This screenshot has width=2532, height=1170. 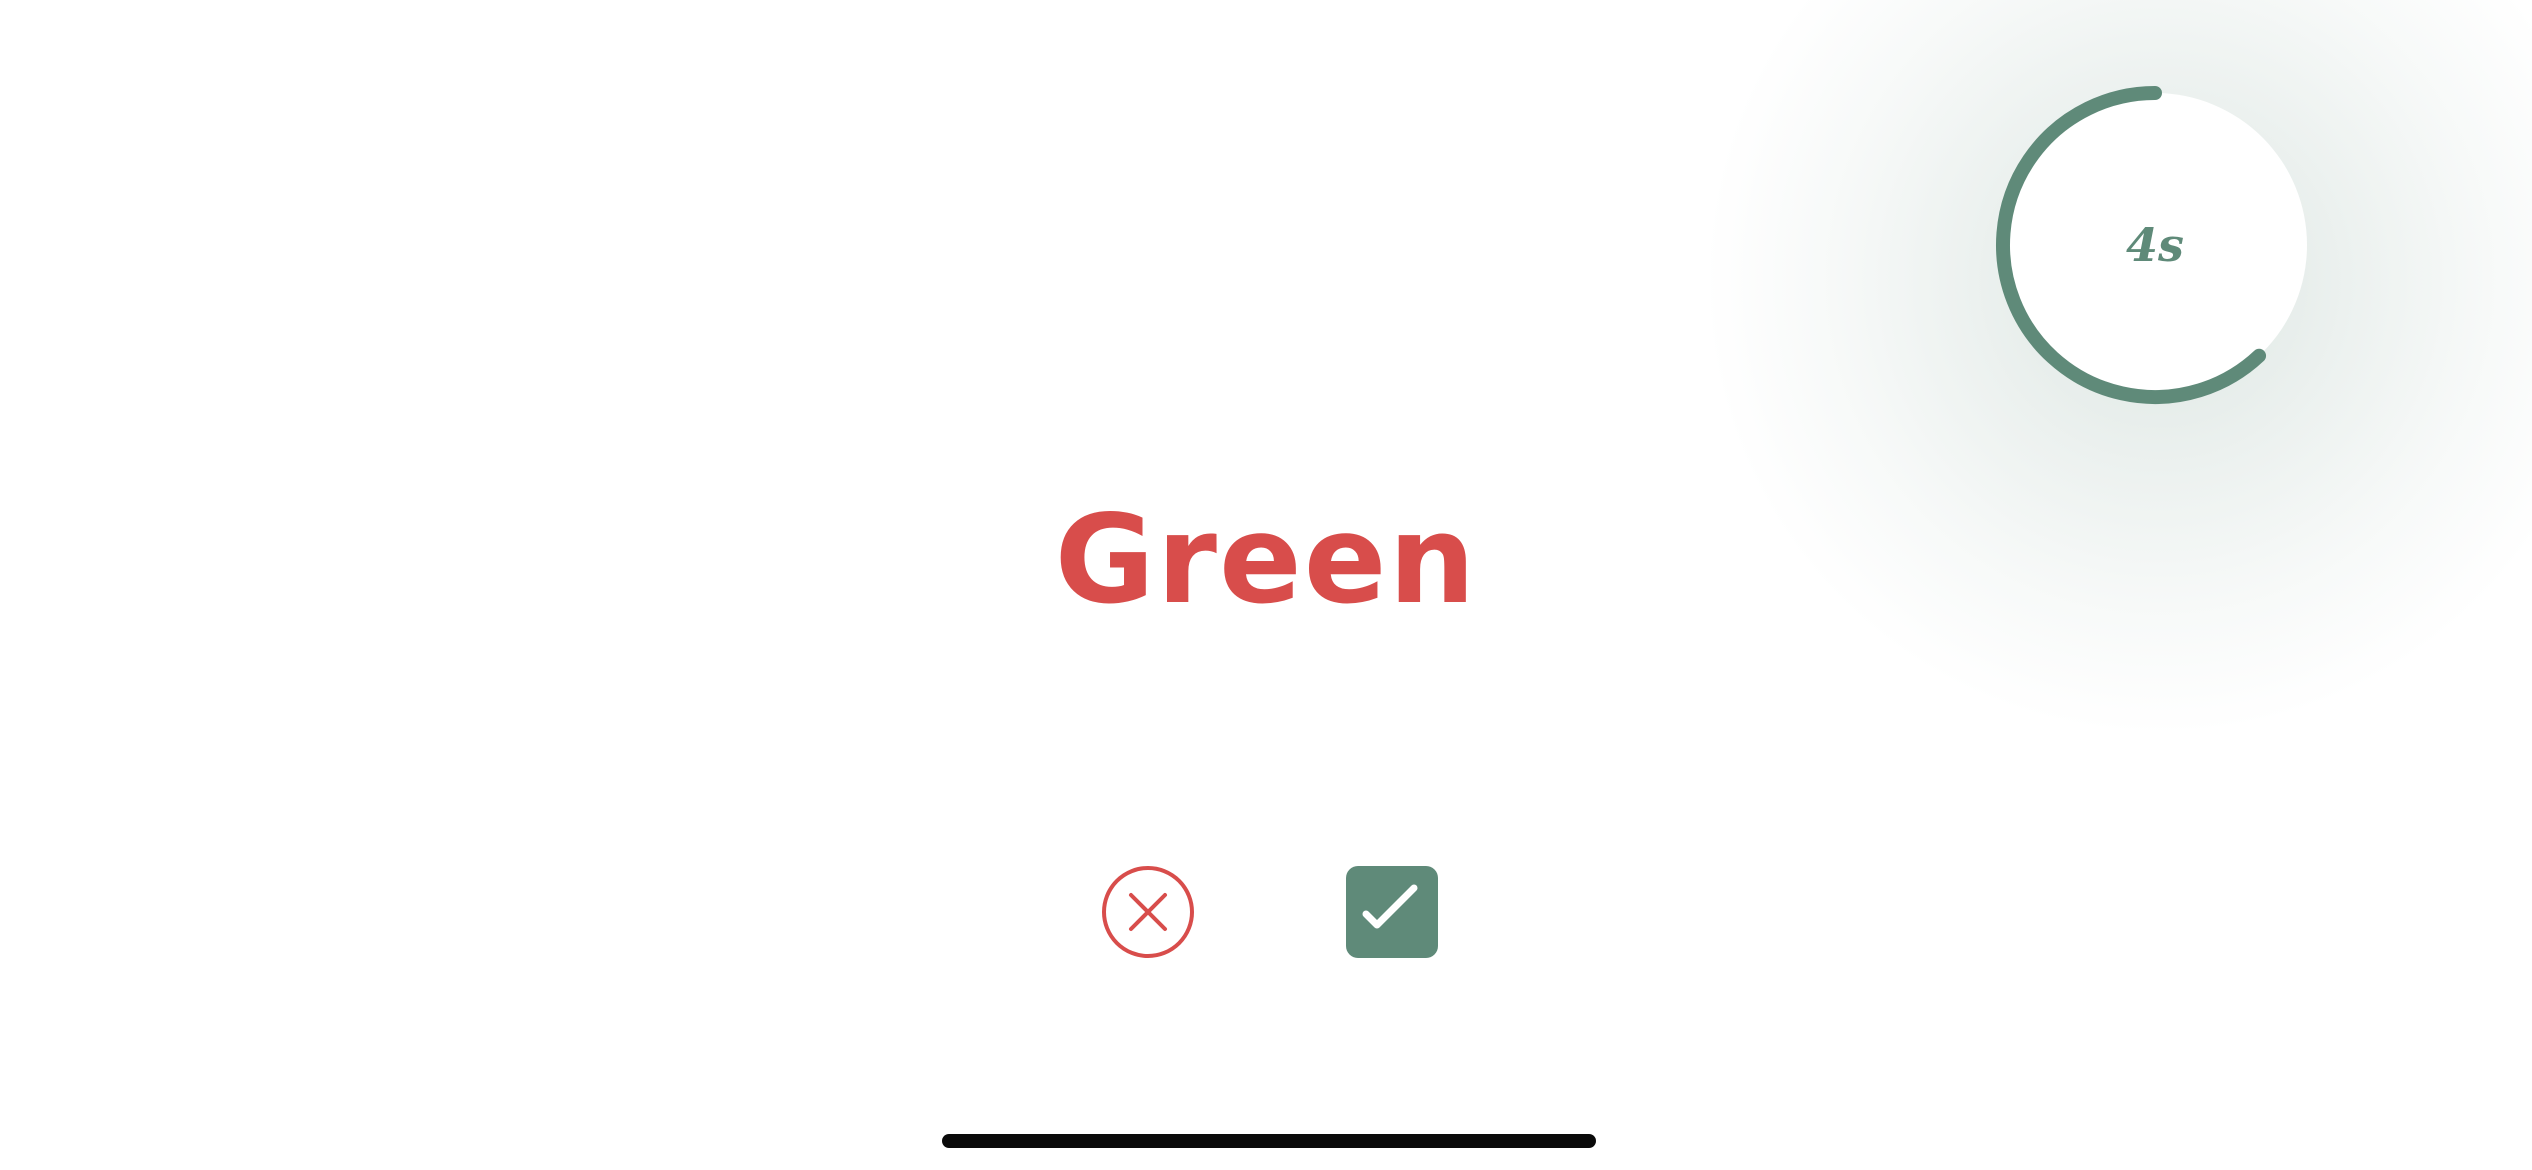 What do you see at coordinates (1390, 906) in the screenshot?
I see `checkmark-icon` at bounding box center [1390, 906].